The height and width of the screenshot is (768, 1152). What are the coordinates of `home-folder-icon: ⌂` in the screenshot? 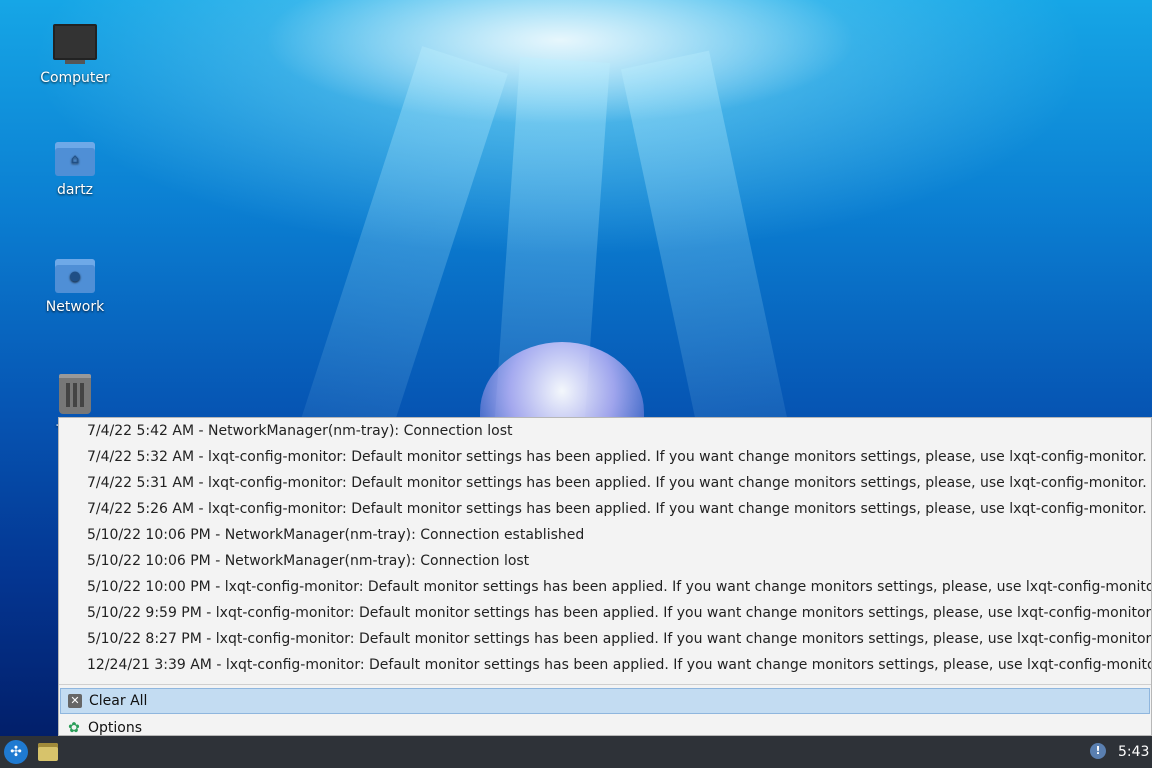 It's located at (75, 159).